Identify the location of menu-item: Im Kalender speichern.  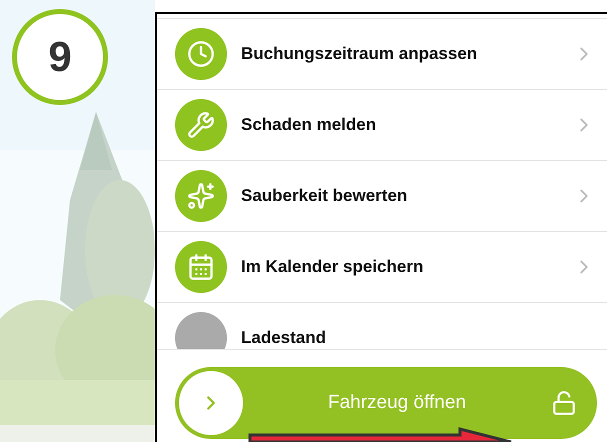
(400, 267).